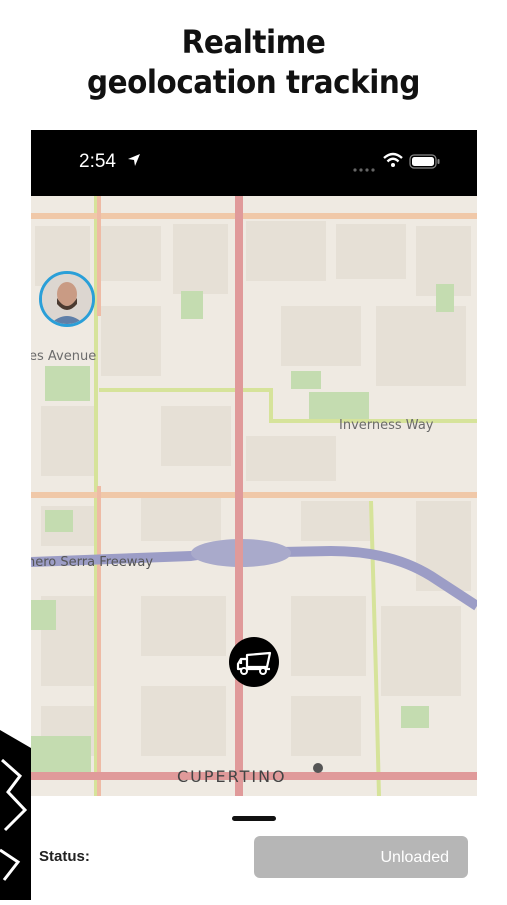 This screenshot has width=507, height=905. Describe the element at coordinates (92, 562) in the screenshot. I see `map-label-freeway: nero Serra Freeway` at that location.